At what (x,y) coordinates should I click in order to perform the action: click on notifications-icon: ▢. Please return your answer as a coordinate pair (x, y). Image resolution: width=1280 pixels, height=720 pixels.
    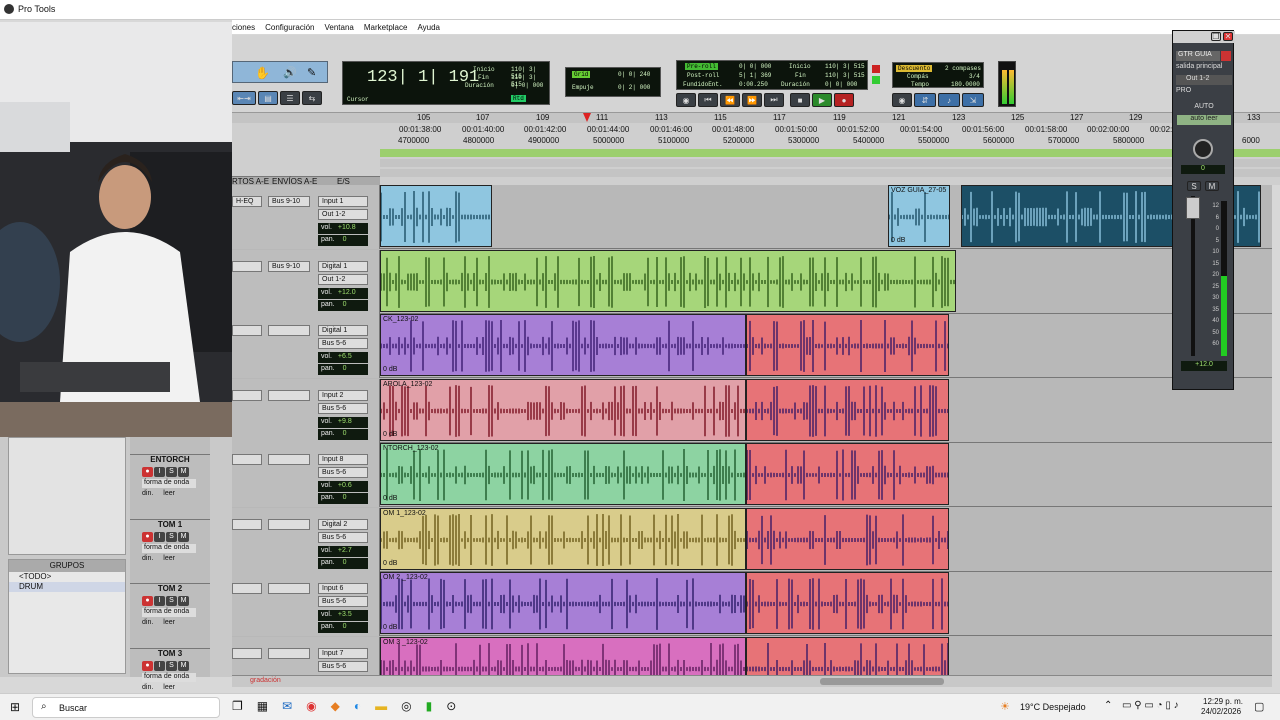
    Looking at the image, I should click on (1259, 706).